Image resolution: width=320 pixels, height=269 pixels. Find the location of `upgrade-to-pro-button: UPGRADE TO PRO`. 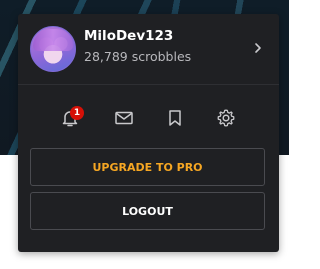

upgrade-to-pro-button: UPGRADE TO PRO is located at coordinates (147, 167).